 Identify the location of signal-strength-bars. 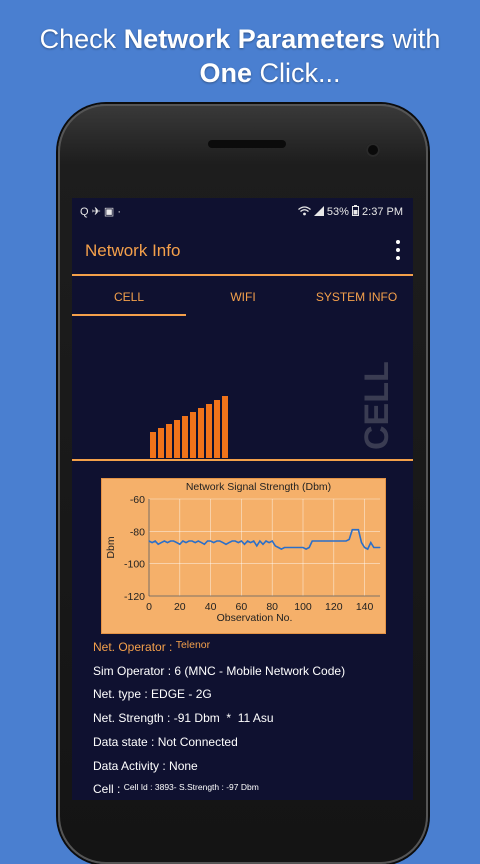
(190, 426).